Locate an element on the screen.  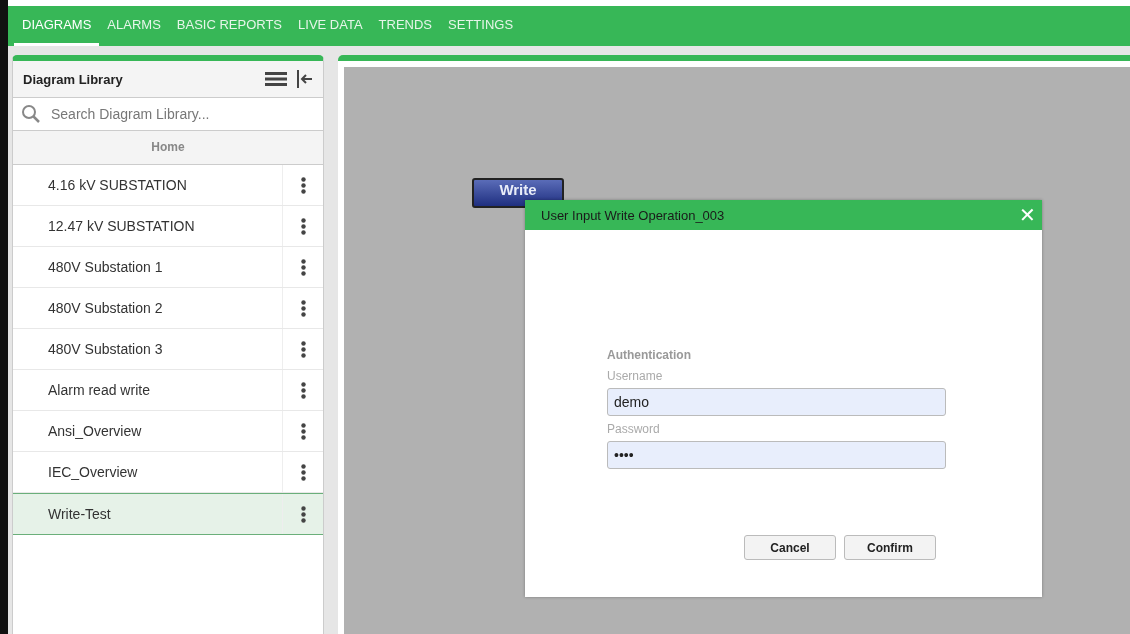
field-label: Username is located at coordinates (635, 376).